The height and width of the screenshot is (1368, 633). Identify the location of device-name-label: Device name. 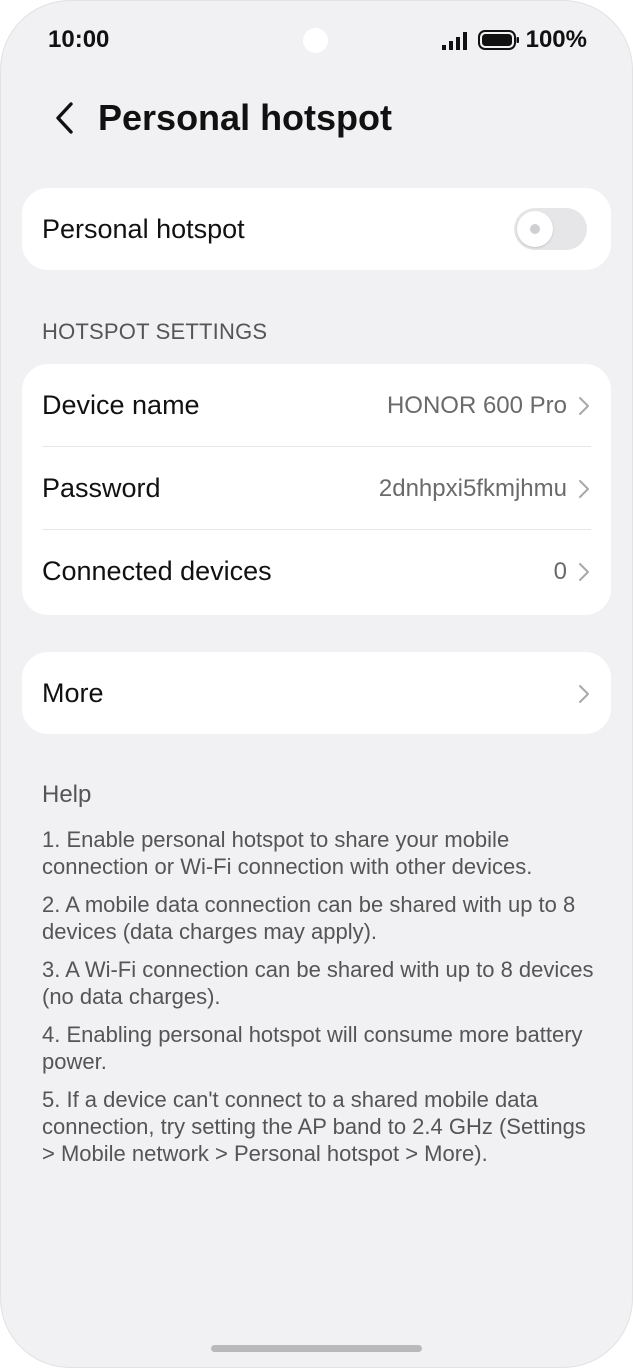
(121, 405).